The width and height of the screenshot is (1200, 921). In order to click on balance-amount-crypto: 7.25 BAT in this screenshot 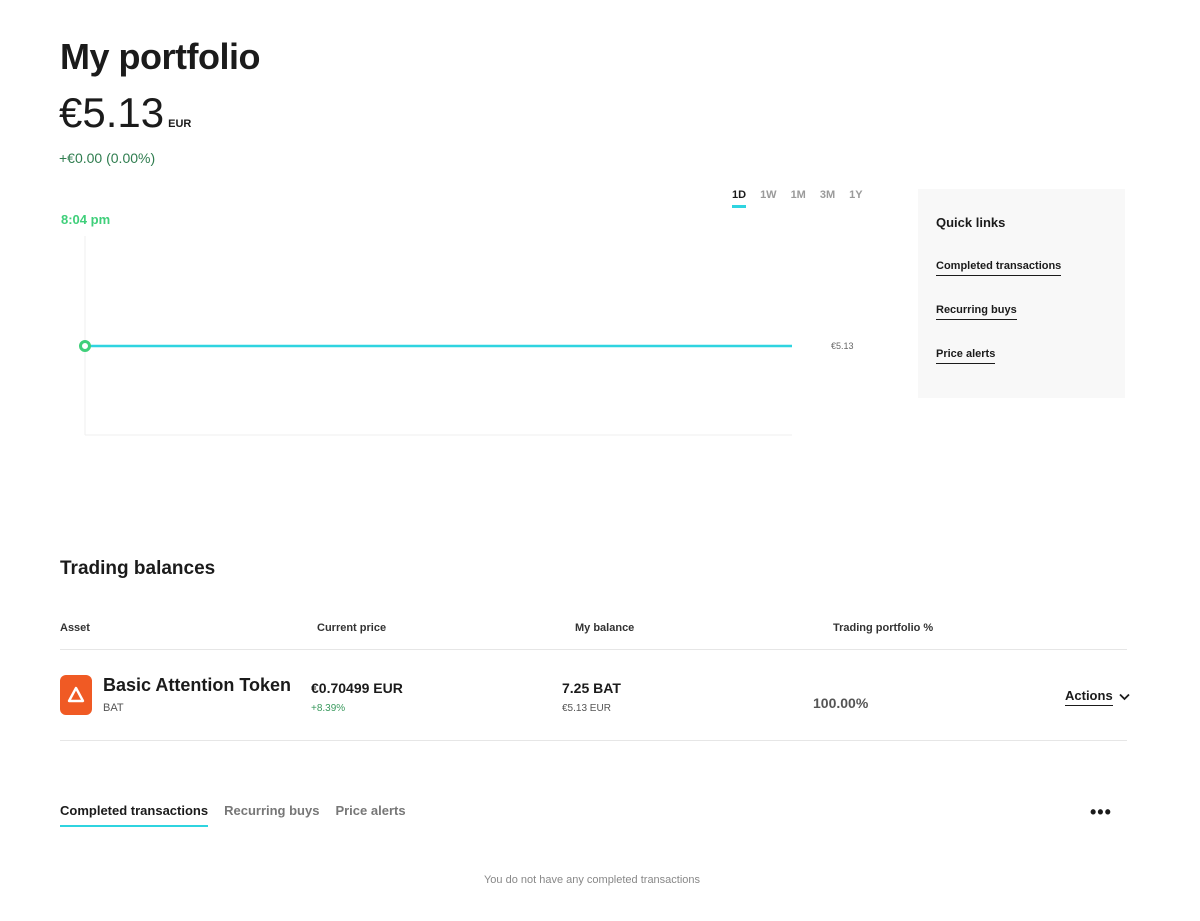, I will do `click(591, 688)`.